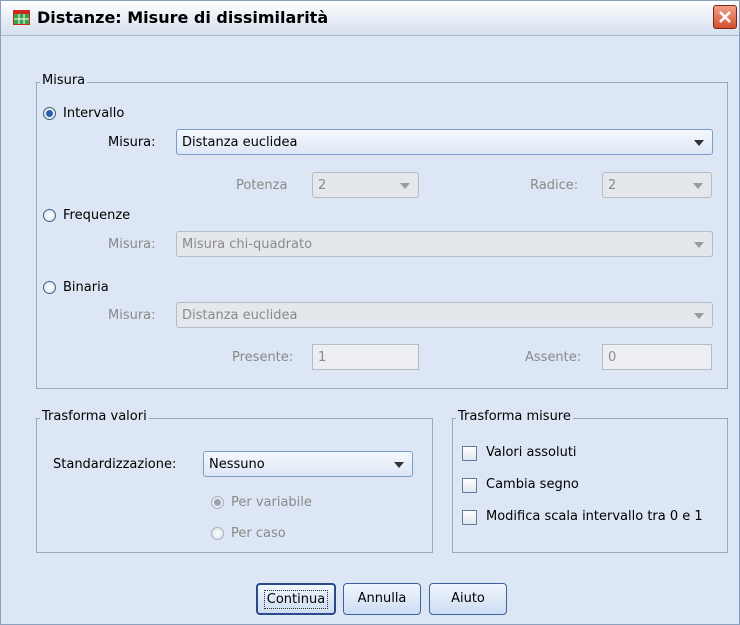  What do you see at coordinates (217, 533) in the screenshot?
I see `per-caso-radio` at bounding box center [217, 533].